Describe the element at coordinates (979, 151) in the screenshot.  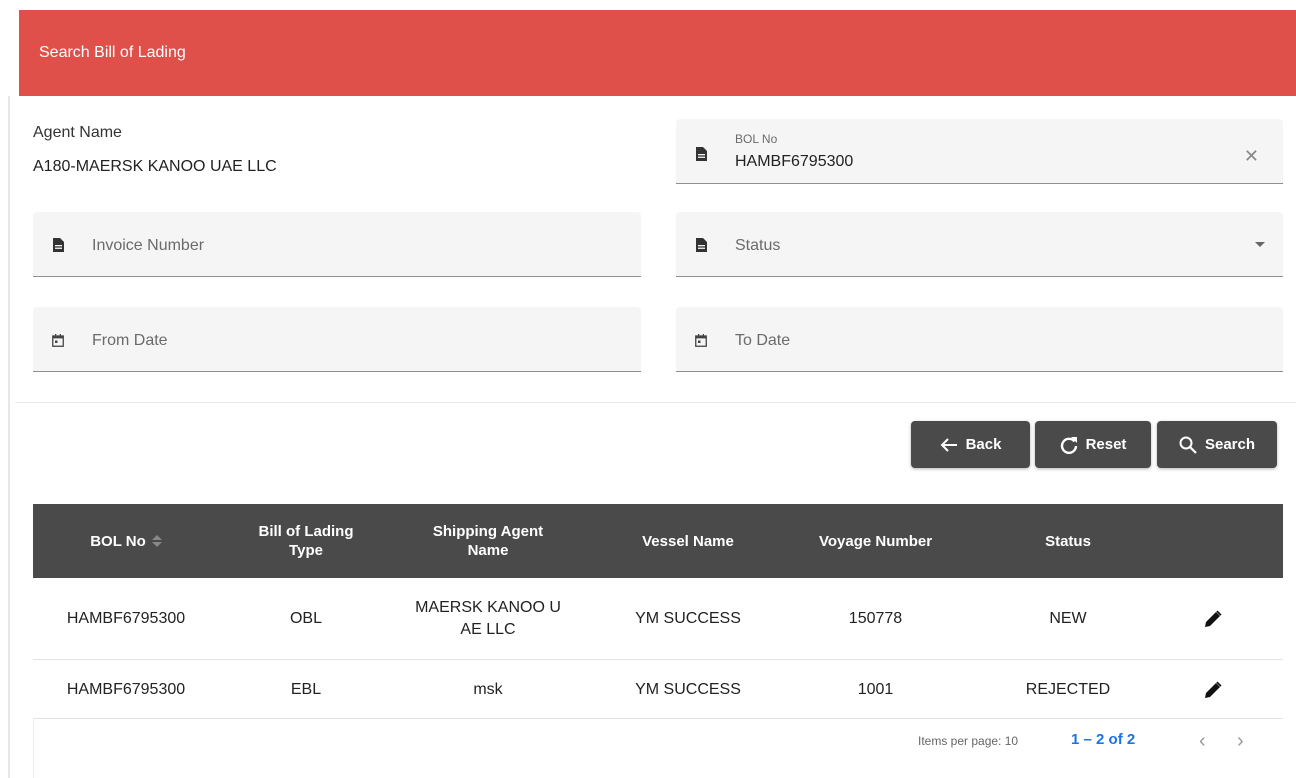
I see `bol-no-field: BOL No HAMBF6795300 ✕` at that location.